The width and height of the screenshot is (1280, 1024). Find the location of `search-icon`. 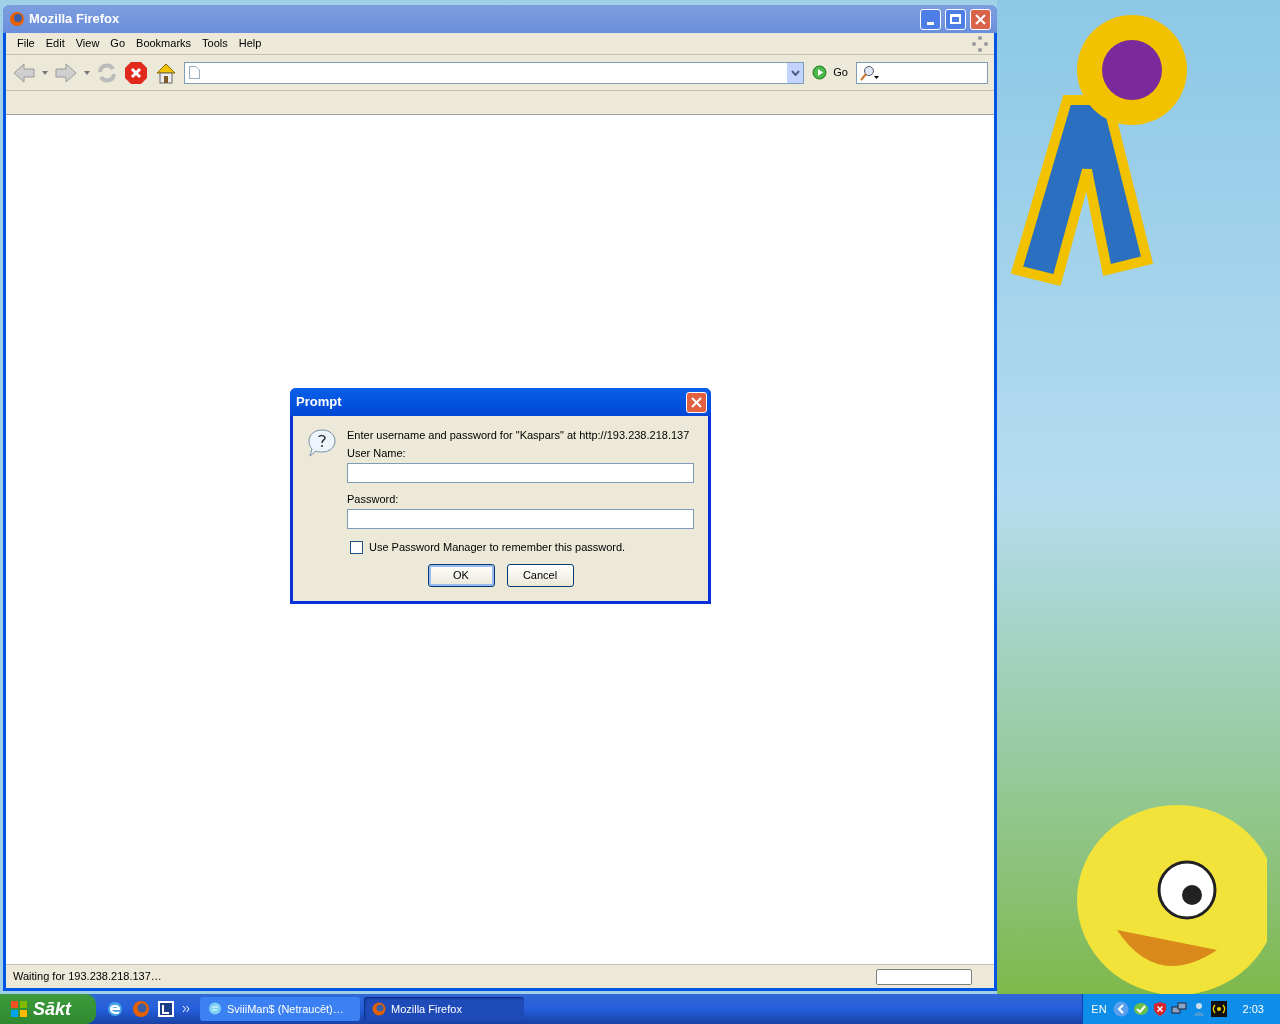

search-icon is located at coordinates (870, 72).